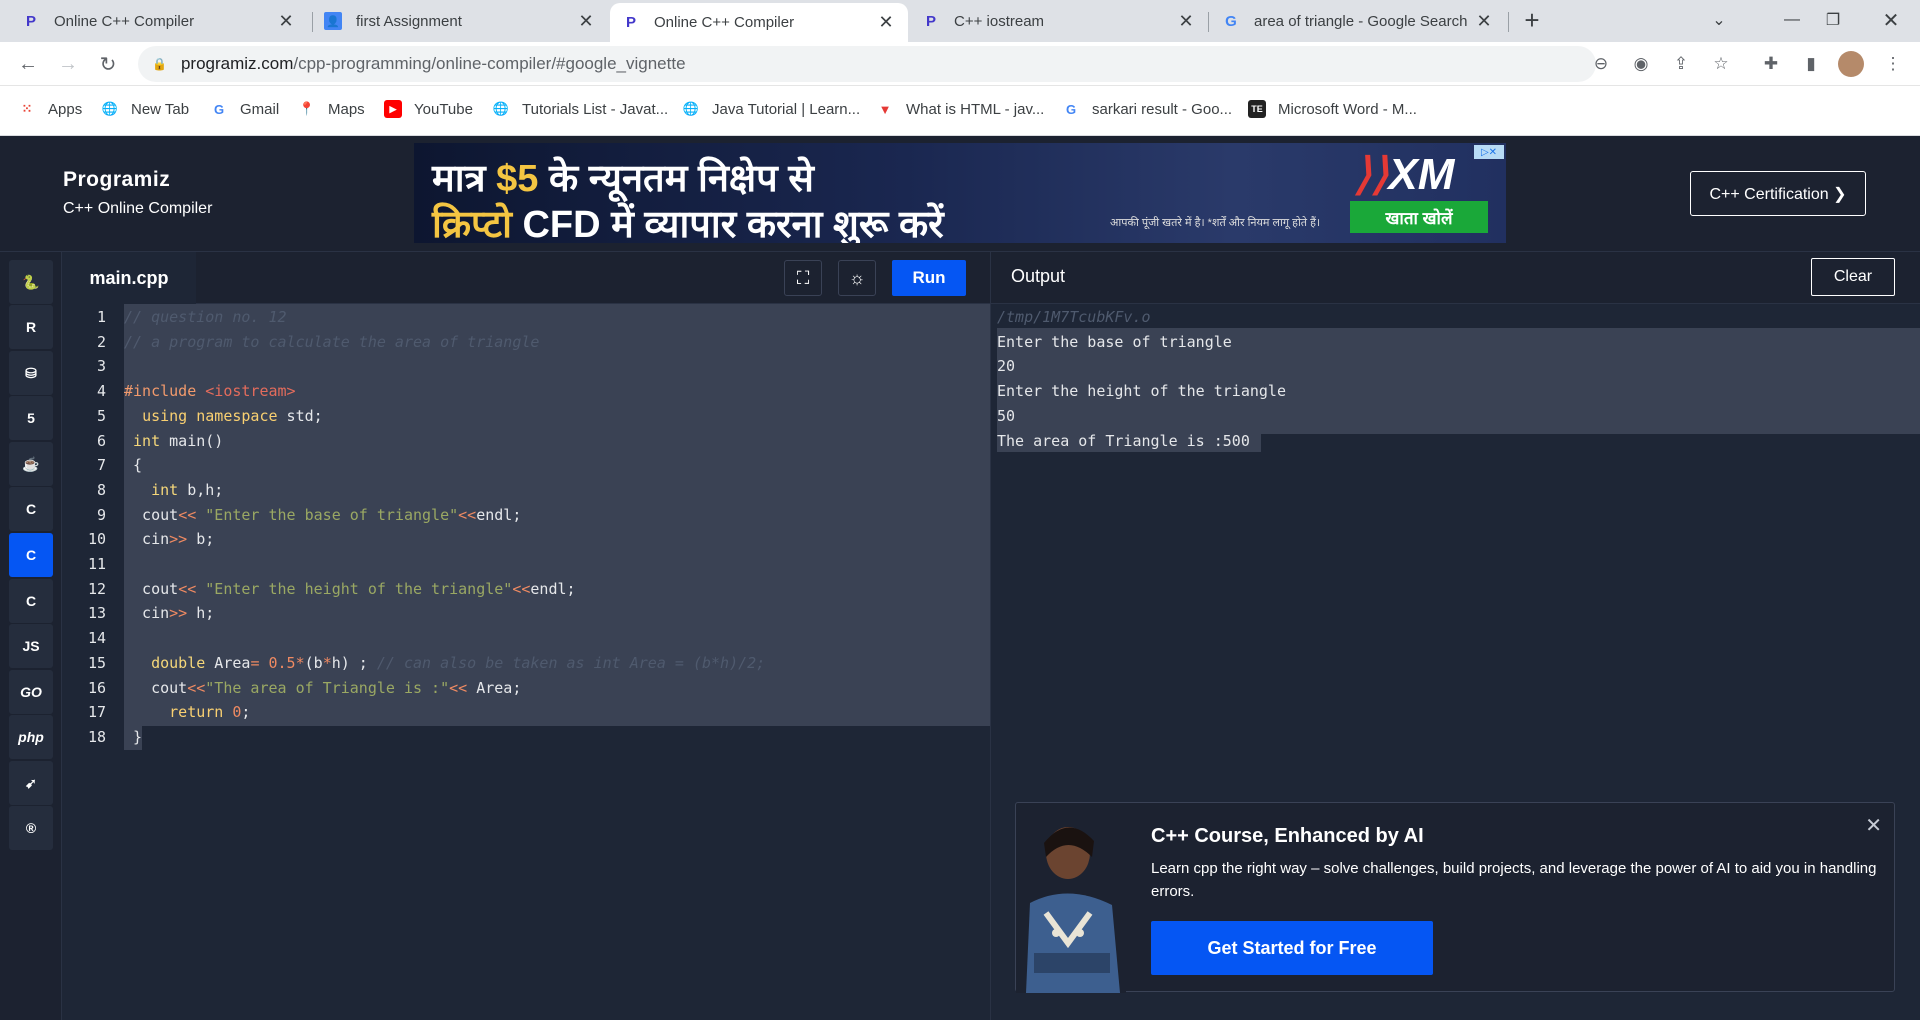  What do you see at coordinates (108, 64) in the screenshot?
I see `reload-icon: ↻` at bounding box center [108, 64].